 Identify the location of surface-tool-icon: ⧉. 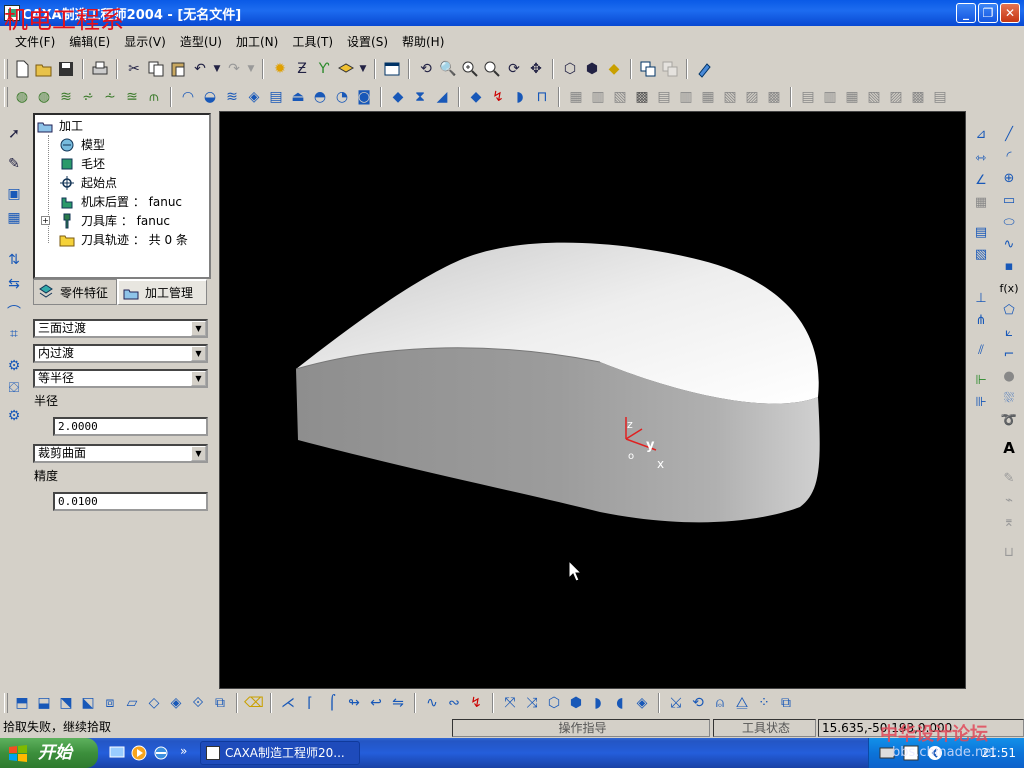
(220, 703).